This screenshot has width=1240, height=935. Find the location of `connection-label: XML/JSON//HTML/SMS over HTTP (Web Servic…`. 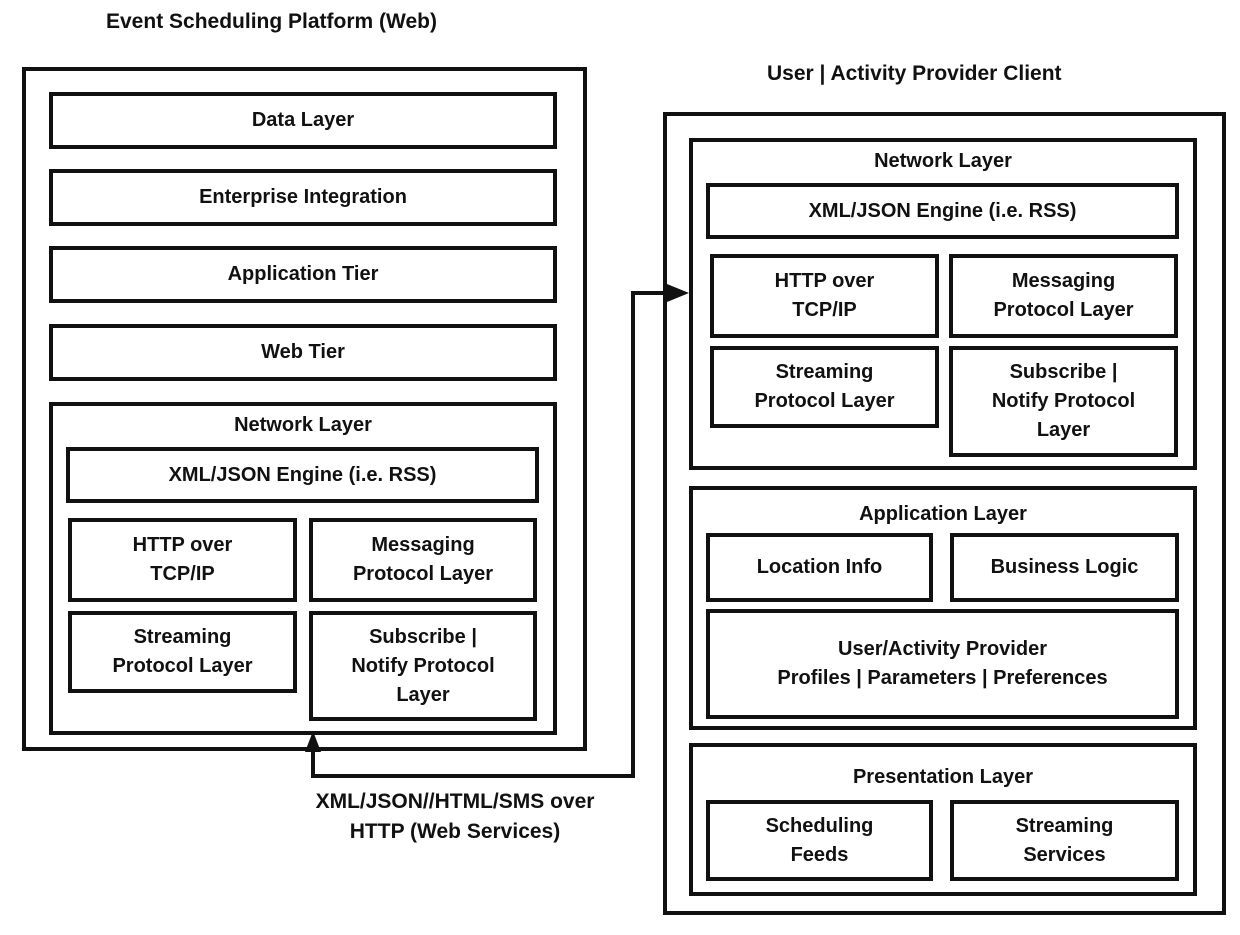

connection-label: XML/JSON//HTML/SMS over HTTP (Web Servic… is located at coordinates (455, 816).